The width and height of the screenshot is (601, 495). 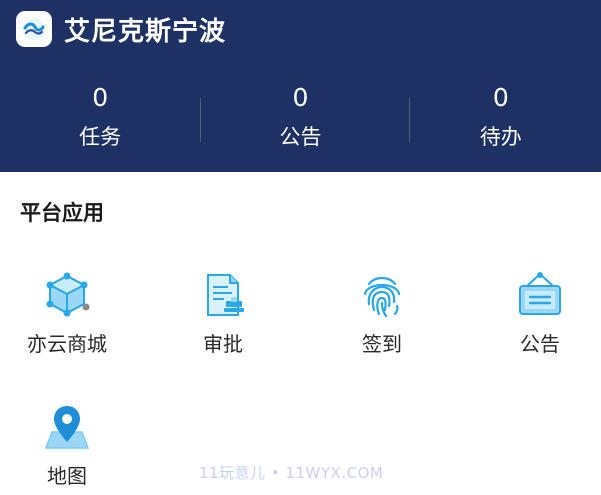 I want to click on stat-label: 公告, so click(x=300, y=137).